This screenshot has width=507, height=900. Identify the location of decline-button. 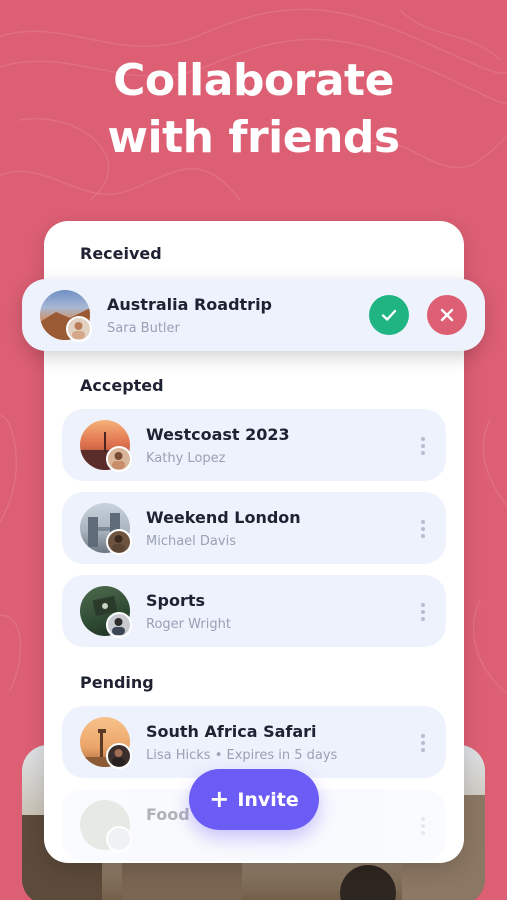
(447, 315).